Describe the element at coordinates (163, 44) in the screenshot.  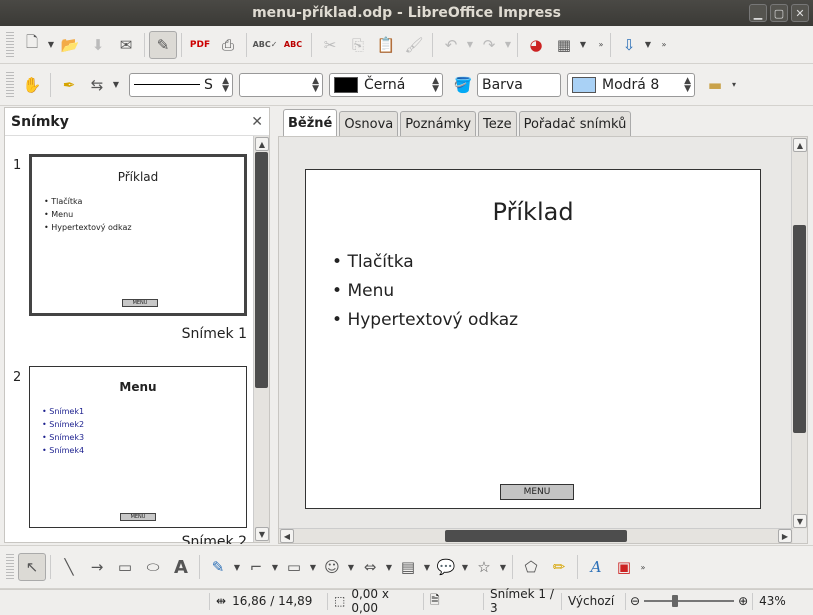
I see `edit-mode-icon: ✎` at that location.